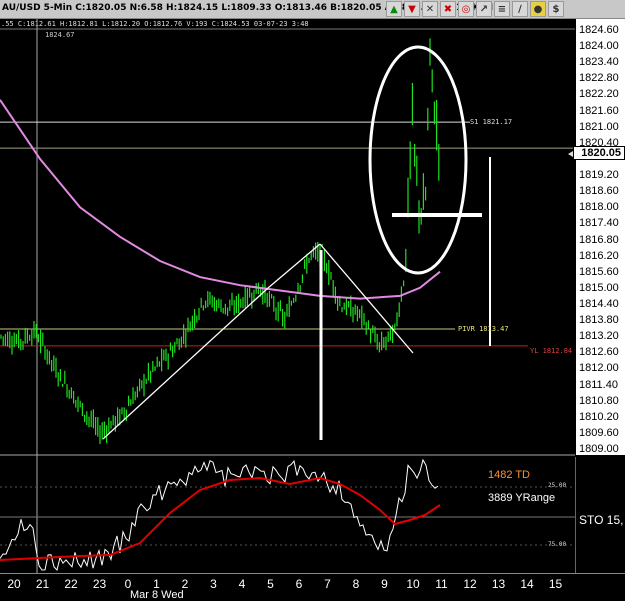  What do you see at coordinates (156, 584) in the screenshot?
I see `time-axis-label: 1` at bounding box center [156, 584].